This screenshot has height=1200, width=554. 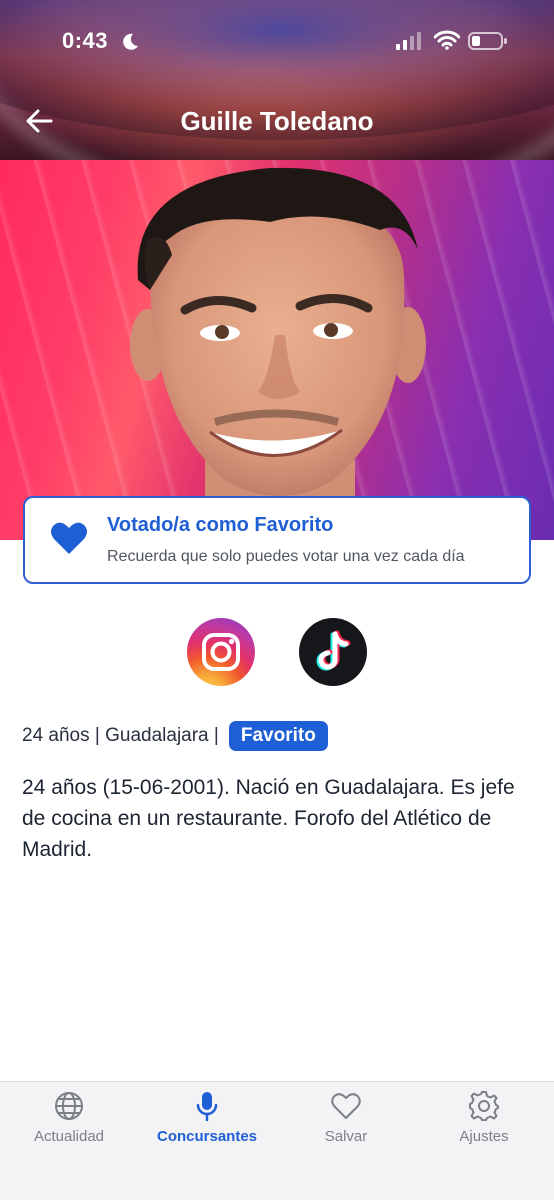 I want to click on status-time: 0:43, so click(x=85, y=40).